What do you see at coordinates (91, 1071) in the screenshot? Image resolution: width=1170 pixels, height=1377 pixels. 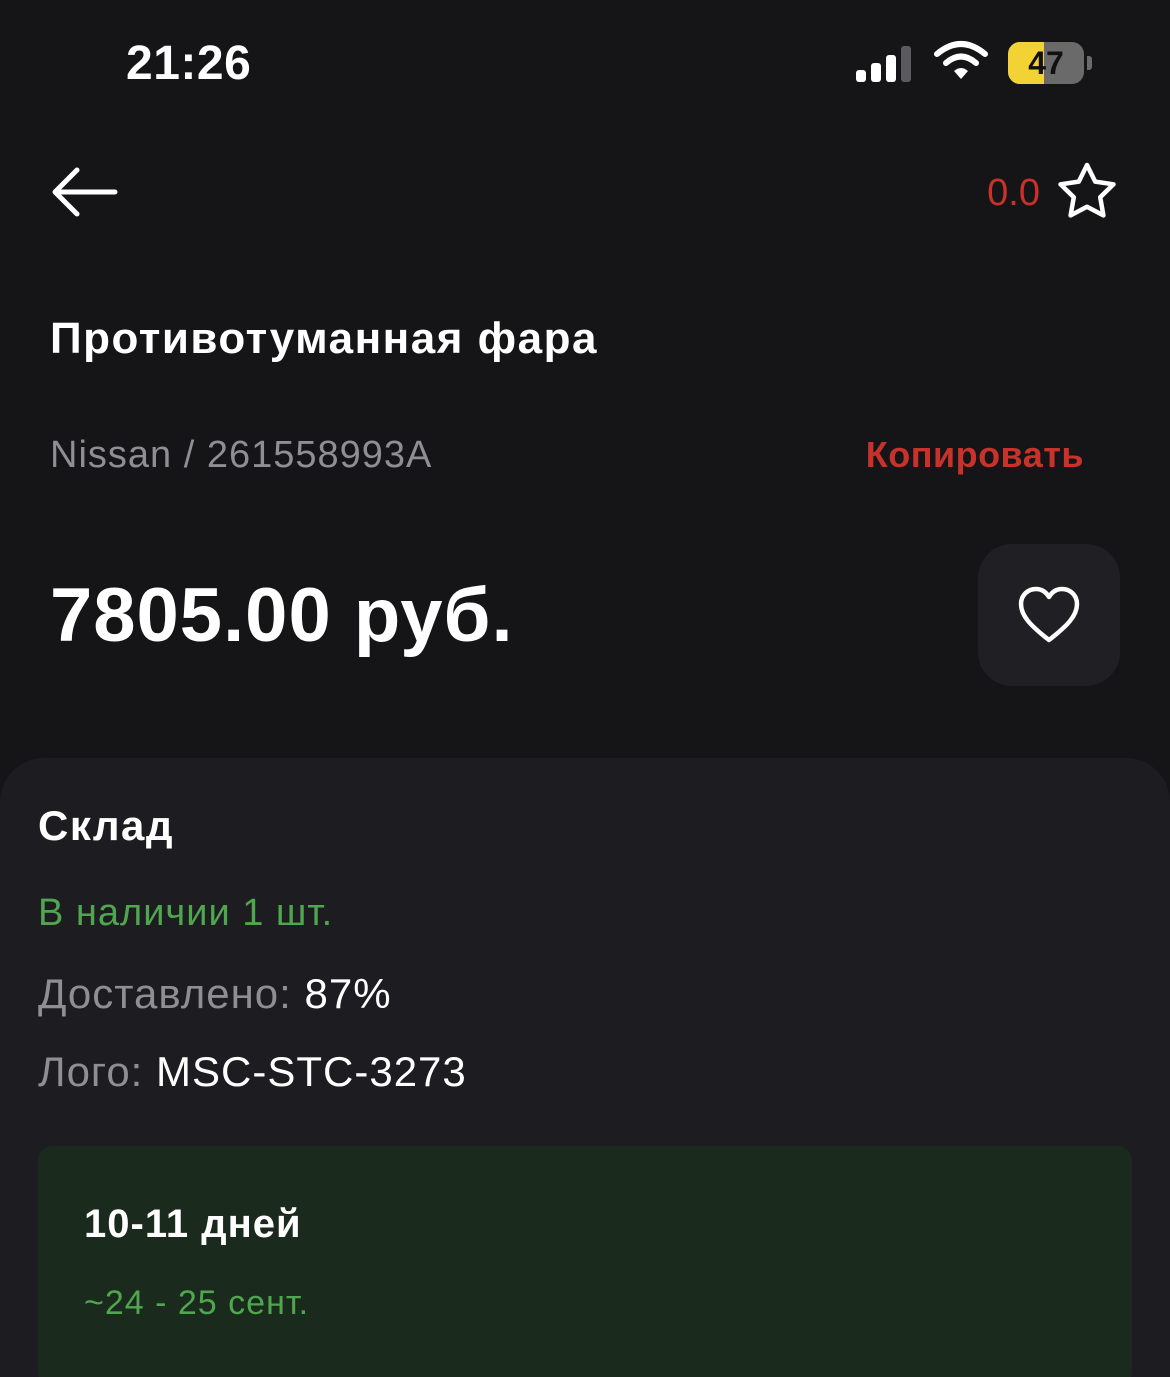 I see `logo-label: Лого:` at bounding box center [91, 1071].